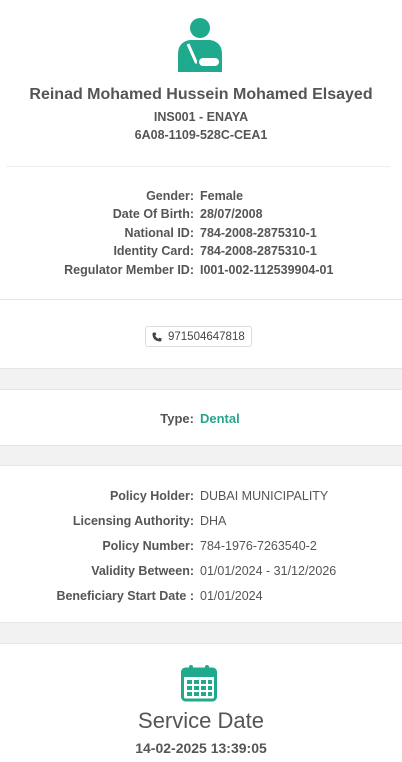 The height and width of the screenshot is (762, 402). Describe the element at coordinates (129, 270) in the screenshot. I see `regulator-id-label: Regulator Member ID:` at that location.